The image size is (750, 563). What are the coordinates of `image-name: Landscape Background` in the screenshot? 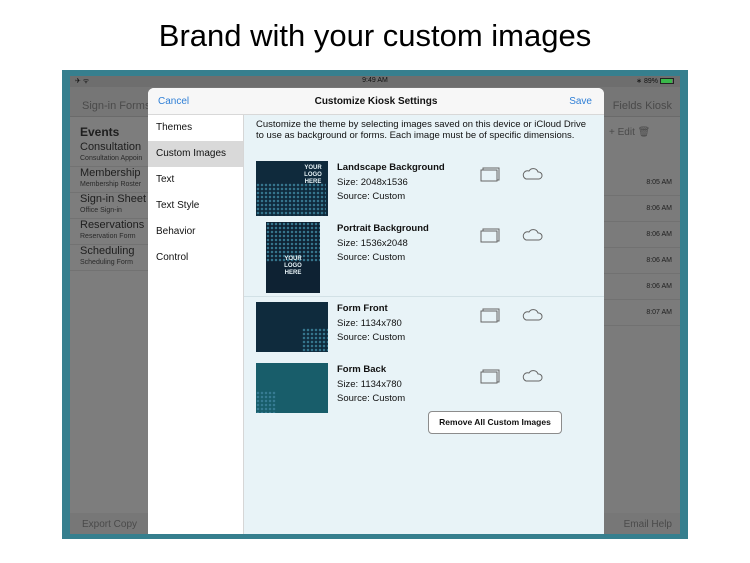 It's located at (391, 167).